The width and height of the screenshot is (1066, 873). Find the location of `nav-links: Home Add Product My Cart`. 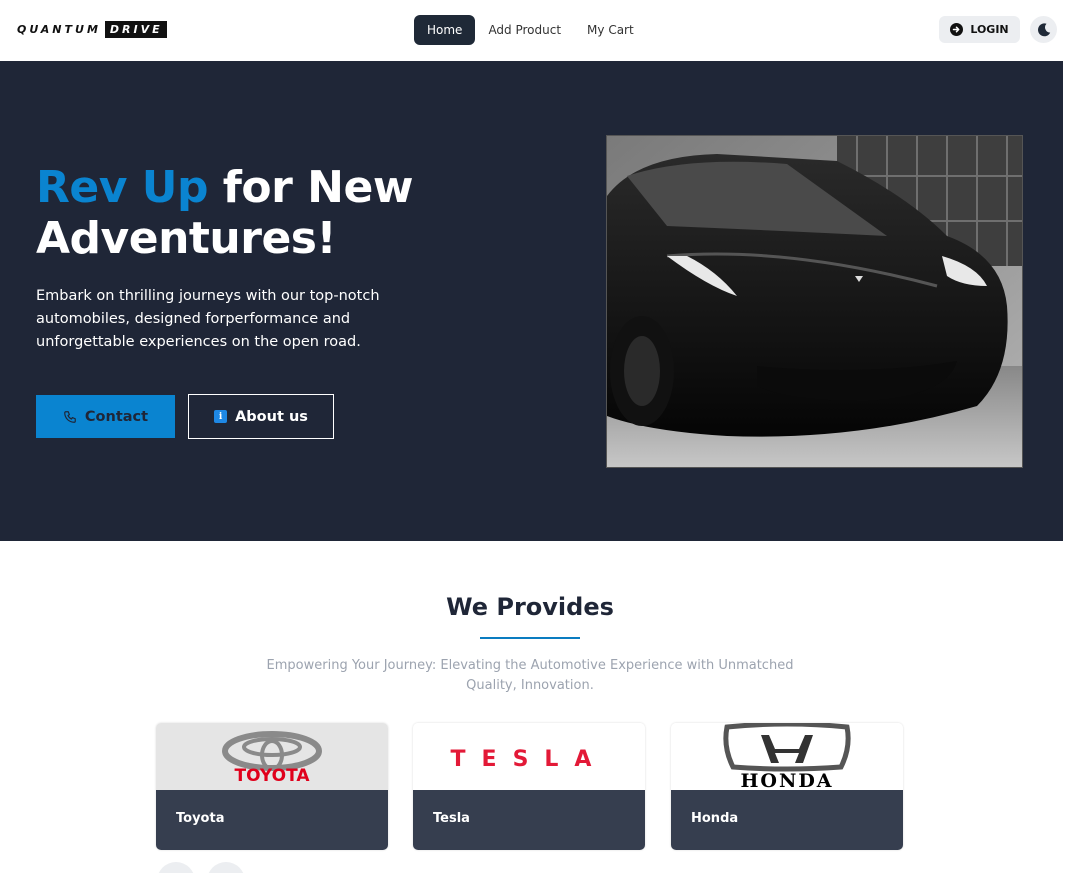

nav-links: Home Add Product My Cart is located at coordinates (530, 30).